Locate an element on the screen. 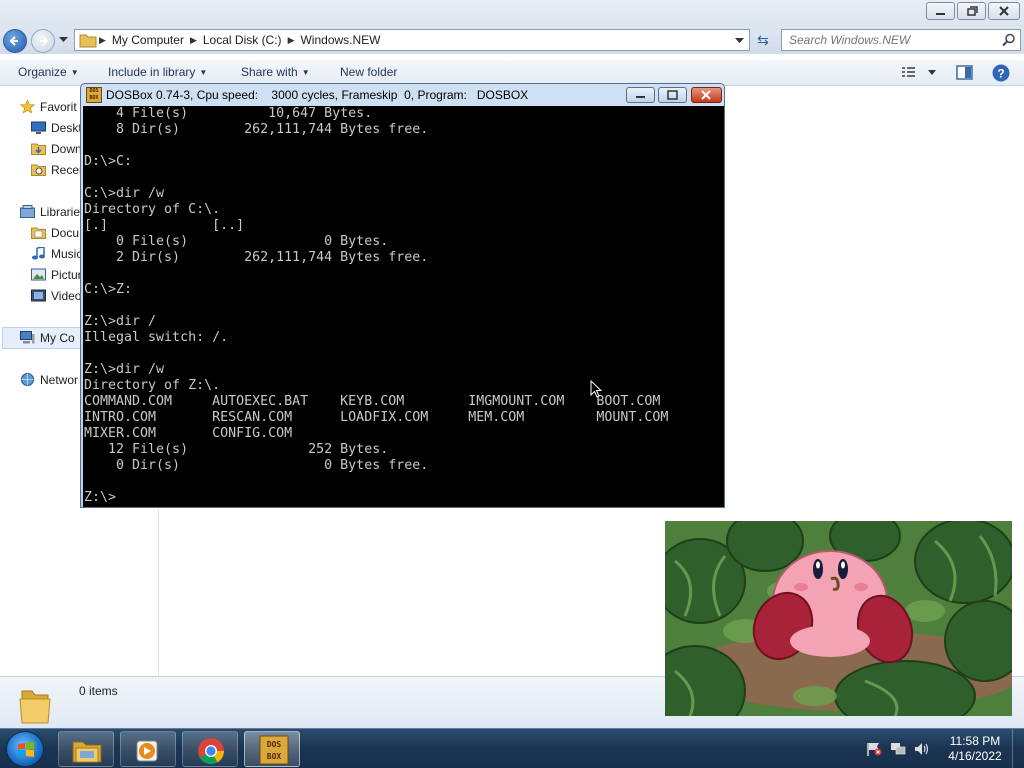 The height and width of the screenshot is (768, 1024). recent-places-icon is located at coordinates (38, 170).